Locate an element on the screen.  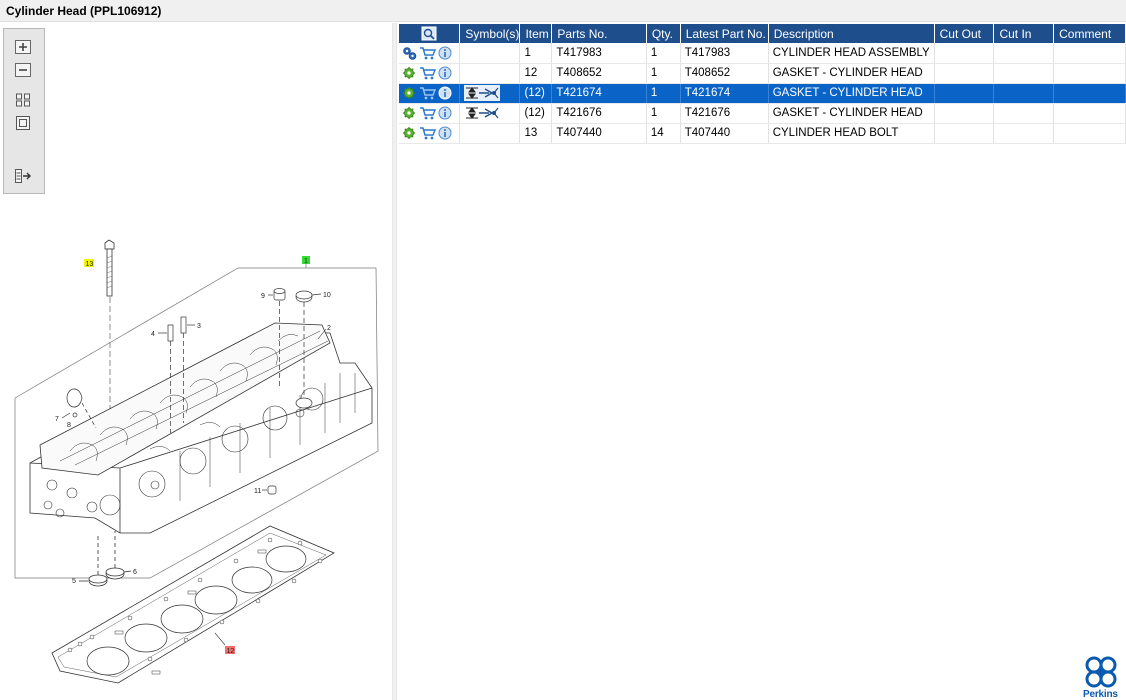
callout-5: 5 is located at coordinates (74, 581).